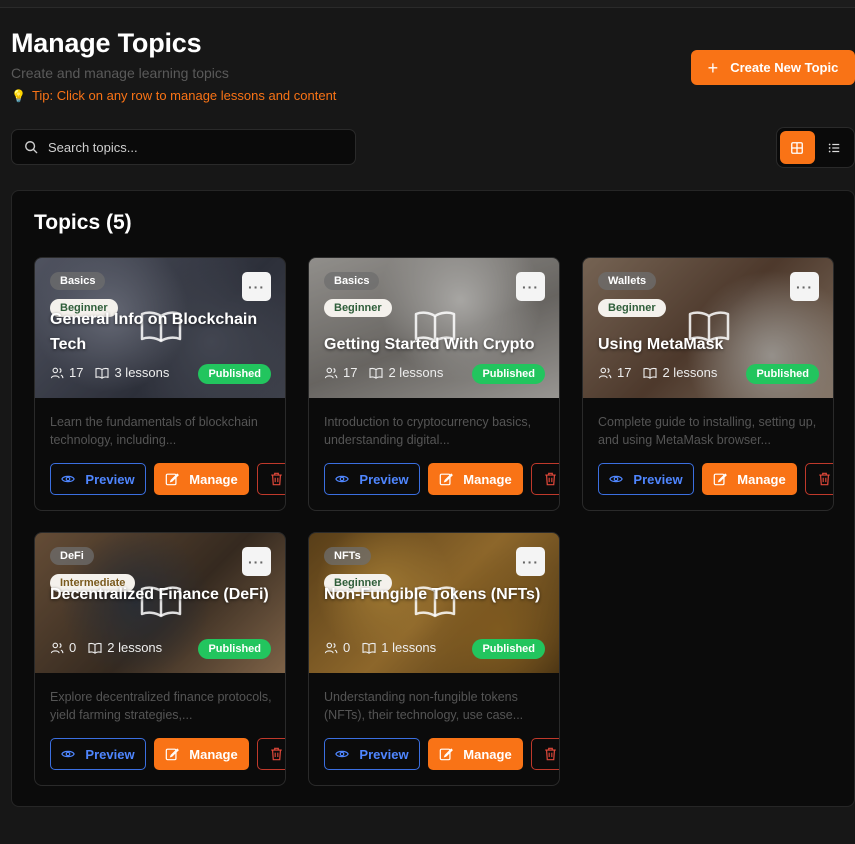 This screenshot has height=844, width=855. I want to click on topic-meta: 0 1 lessons, so click(386, 647).